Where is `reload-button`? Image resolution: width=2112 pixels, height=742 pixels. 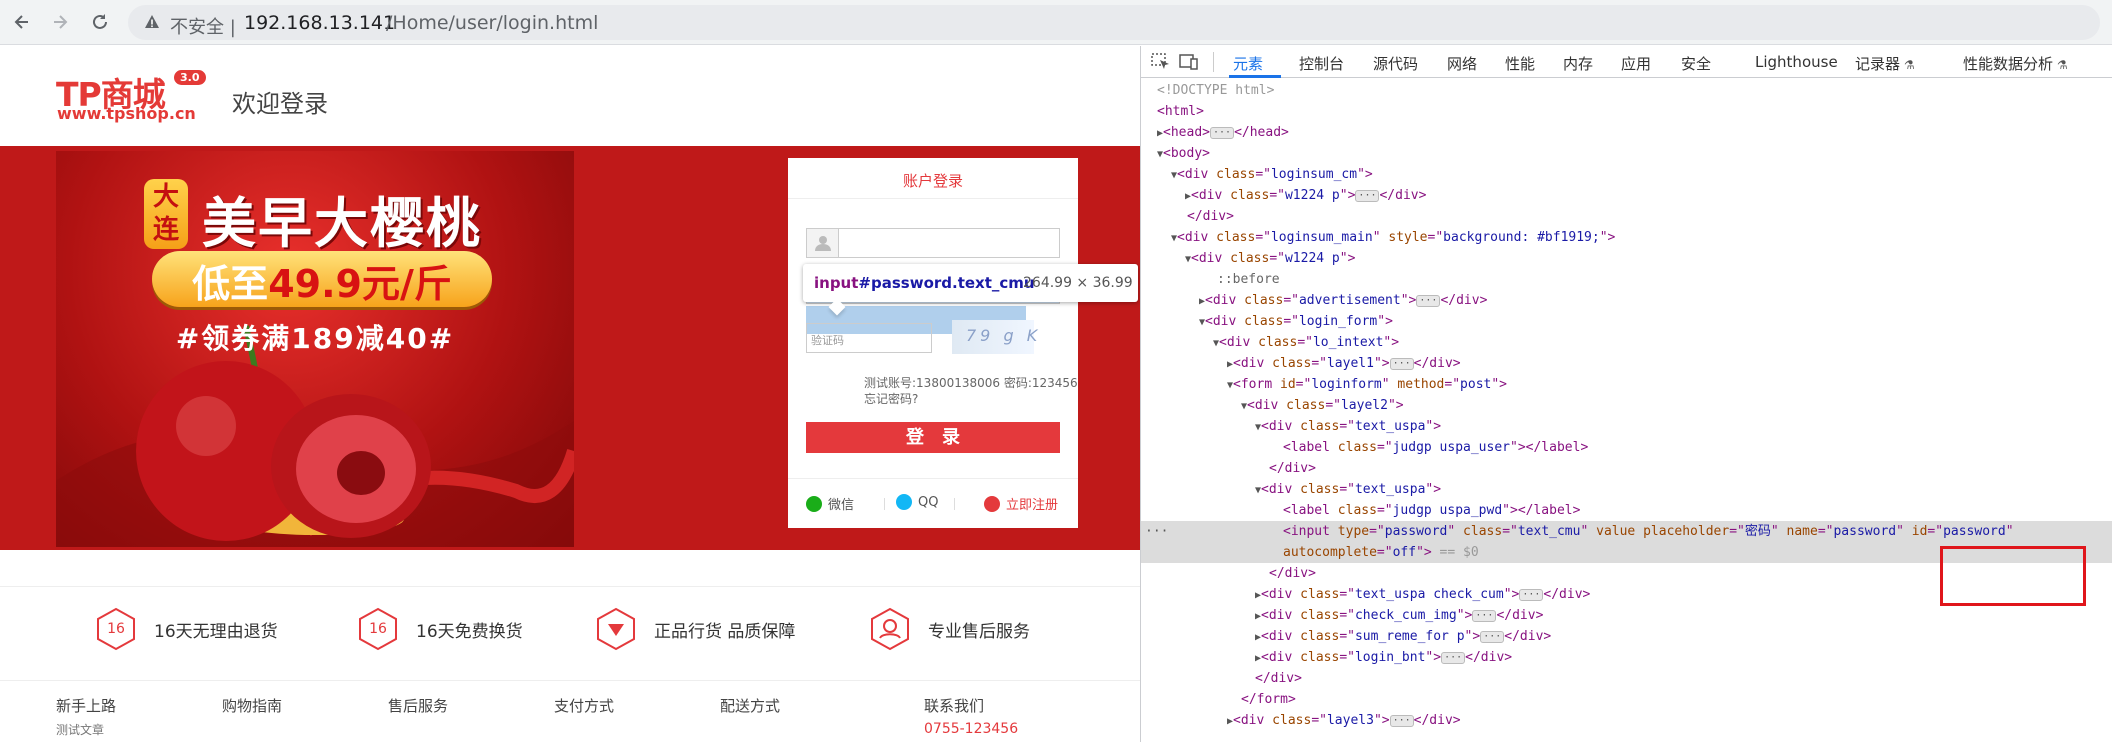
reload-button is located at coordinates (100, 22).